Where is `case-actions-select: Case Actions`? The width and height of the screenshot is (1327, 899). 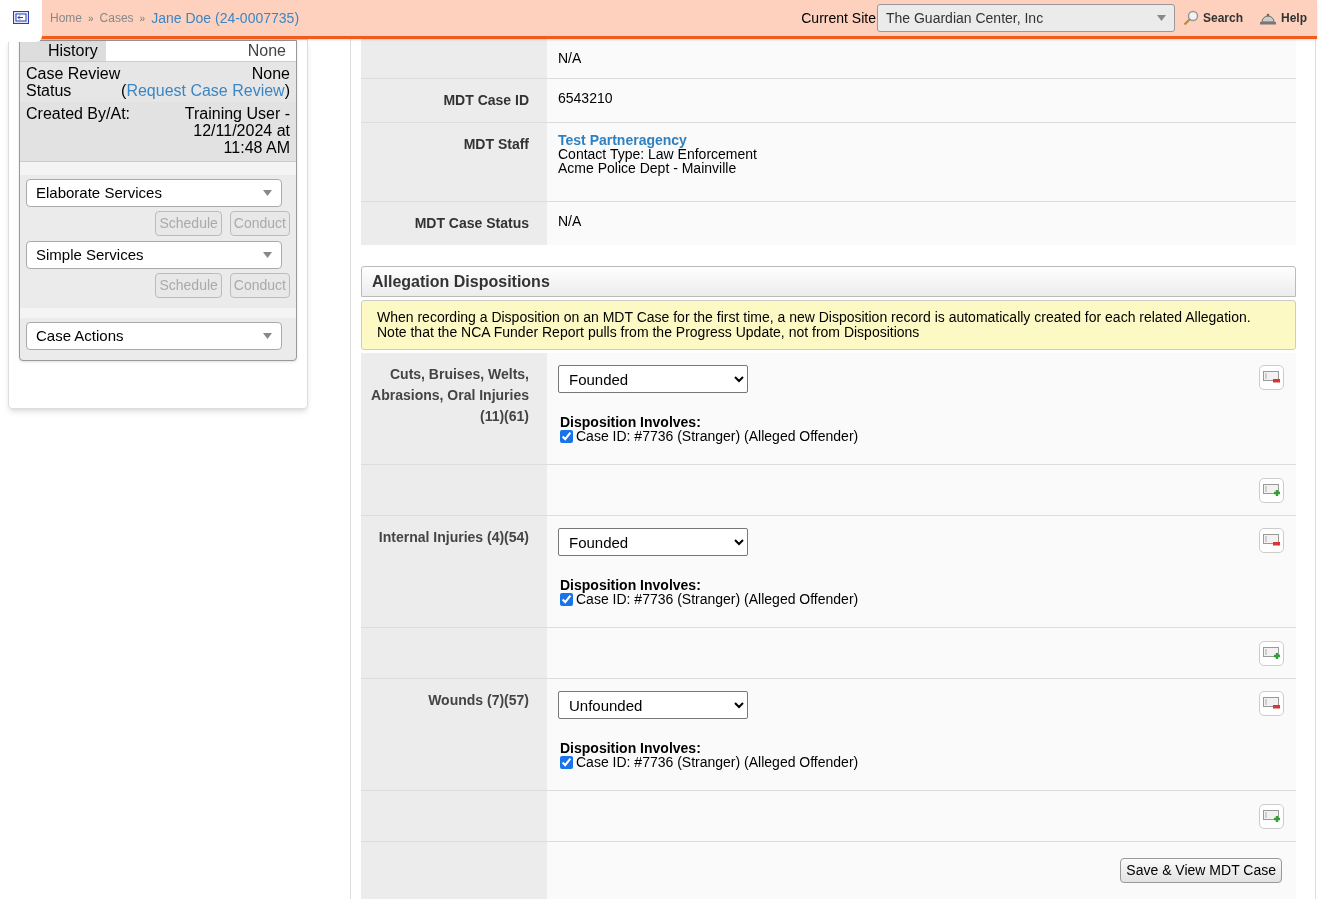 case-actions-select: Case Actions is located at coordinates (154, 336).